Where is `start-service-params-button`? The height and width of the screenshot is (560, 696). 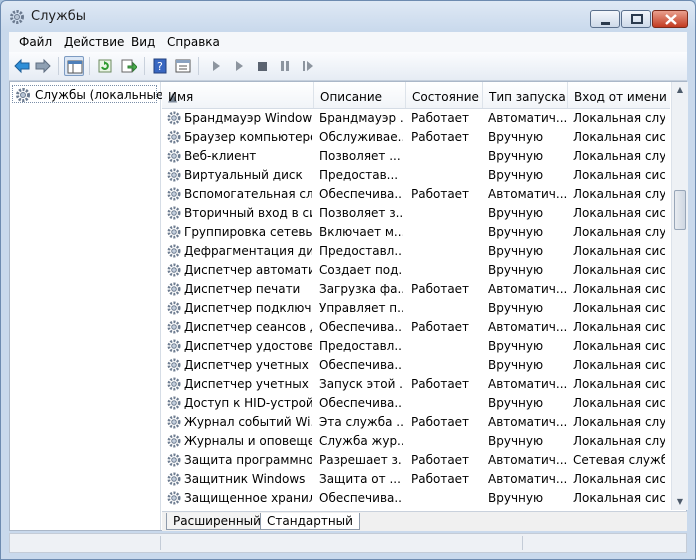
start-service-params-button is located at coordinates (239, 66).